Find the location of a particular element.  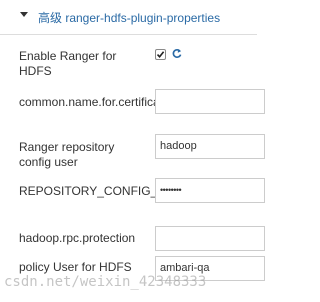

common-name-input is located at coordinates (210, 101).